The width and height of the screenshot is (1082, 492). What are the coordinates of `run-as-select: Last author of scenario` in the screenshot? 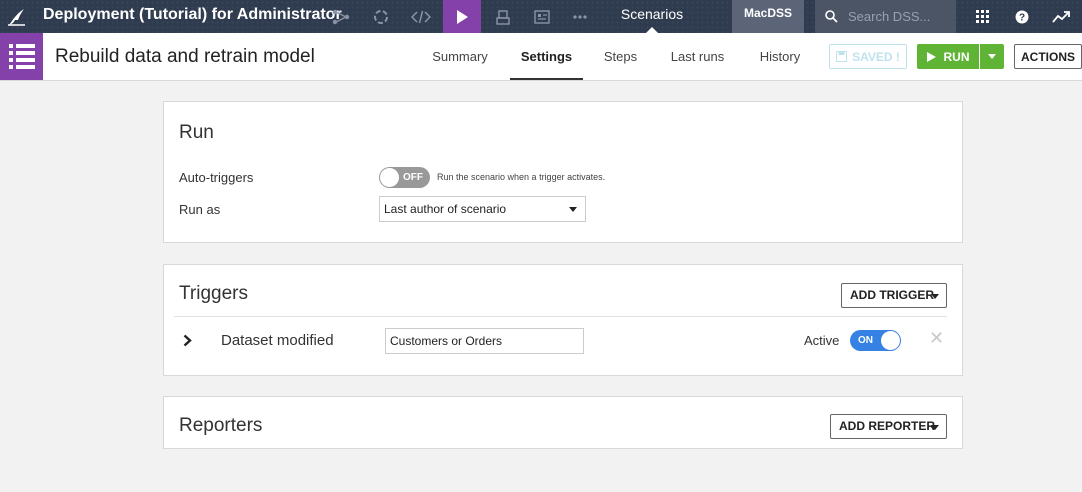 It's located at (482, 209).